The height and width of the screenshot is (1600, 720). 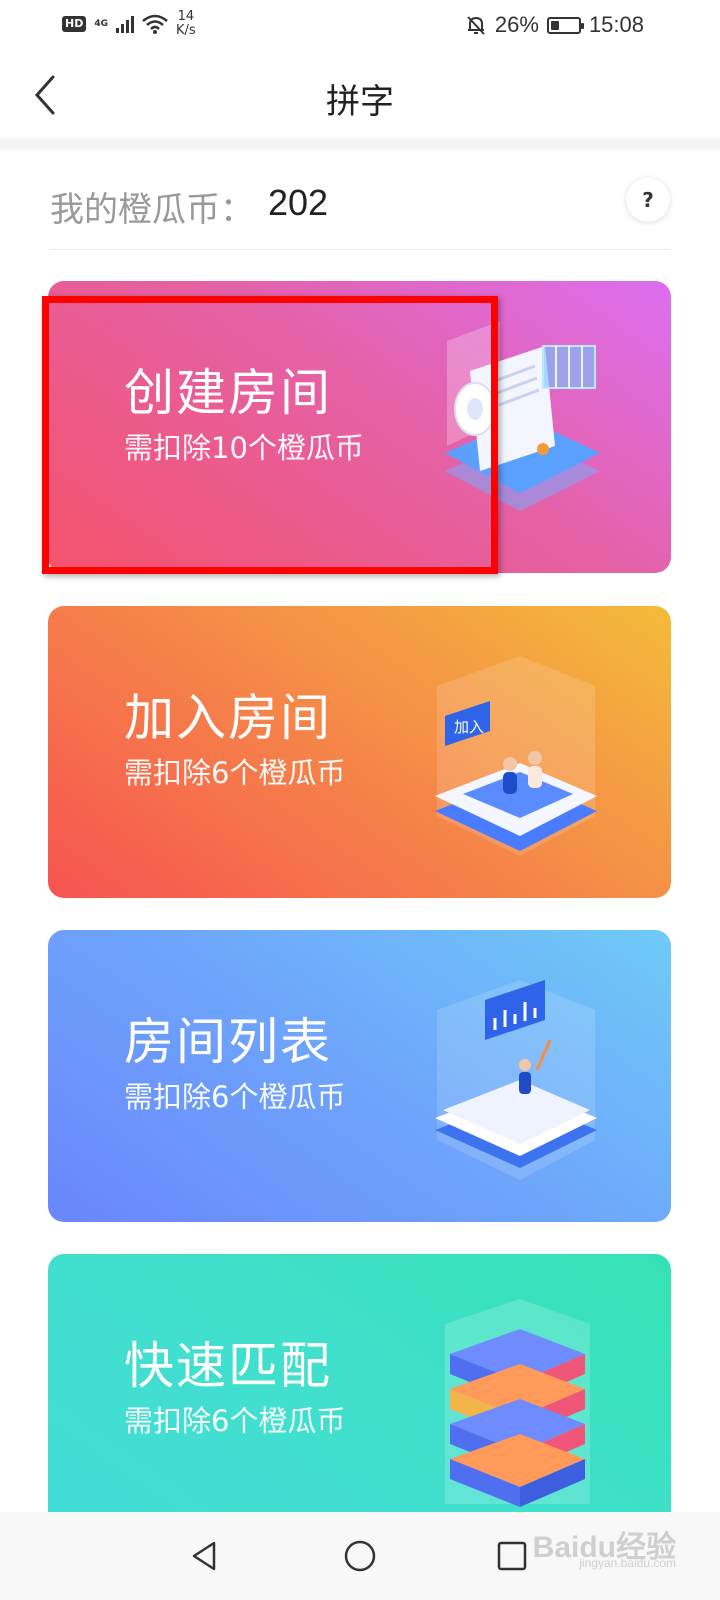 What do you see at coordinates (125, 24) in the screenshot?
I see `signal-icon` at bounding box center [125, 24].